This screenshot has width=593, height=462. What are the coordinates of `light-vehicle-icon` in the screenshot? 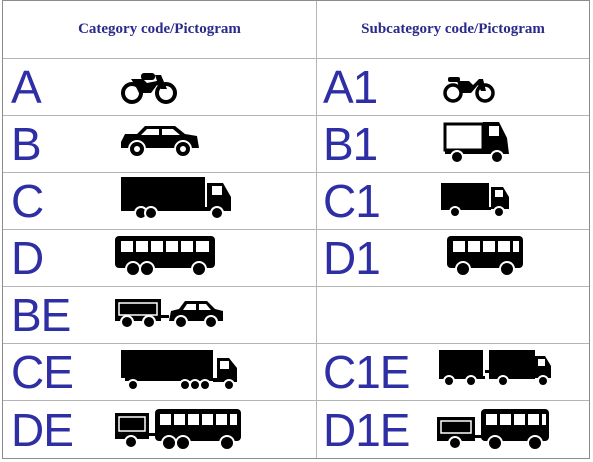 It's located at (477, 143).